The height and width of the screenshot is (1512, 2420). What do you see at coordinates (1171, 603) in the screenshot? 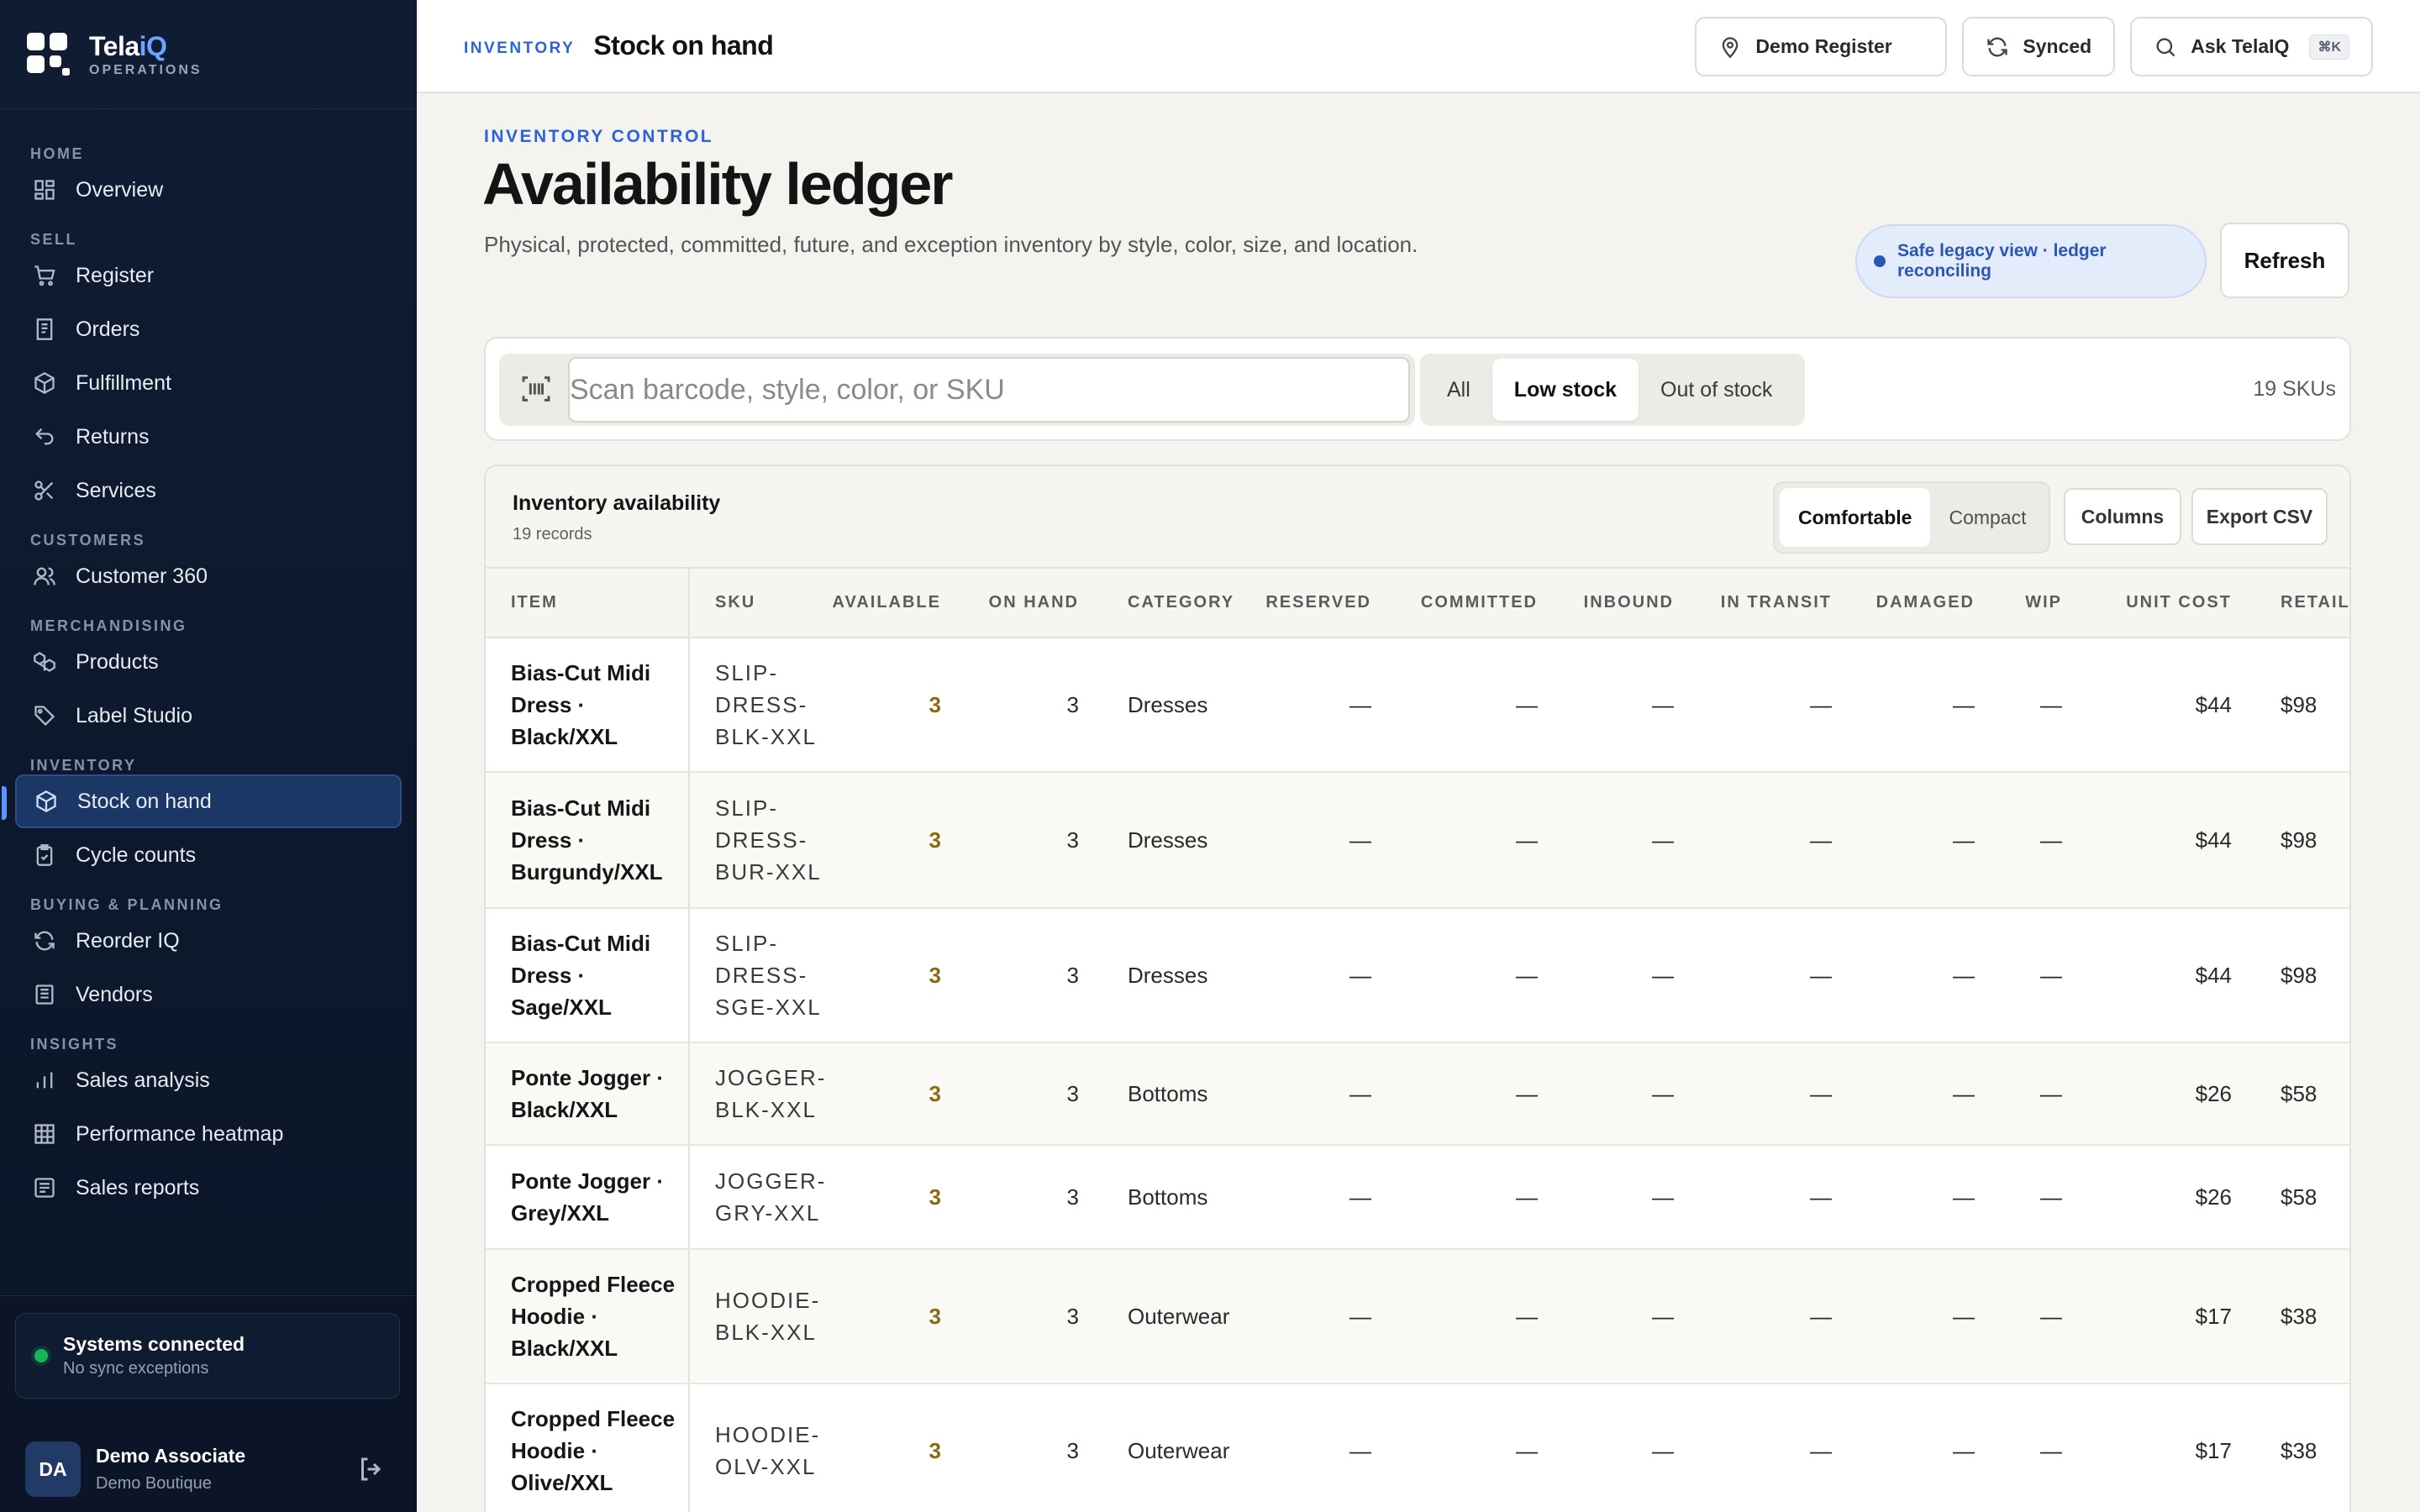
I see `column-header-category: CATEGORY` at bounding box center [1171, 603].